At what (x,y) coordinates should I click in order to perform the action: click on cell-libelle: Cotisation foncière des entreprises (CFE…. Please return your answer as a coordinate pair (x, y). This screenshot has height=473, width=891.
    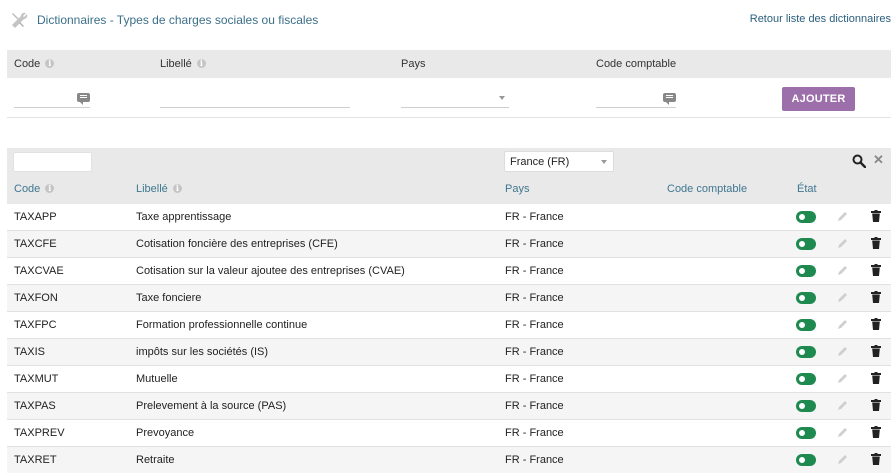
    Looking at the image, I should click on (237, 244).